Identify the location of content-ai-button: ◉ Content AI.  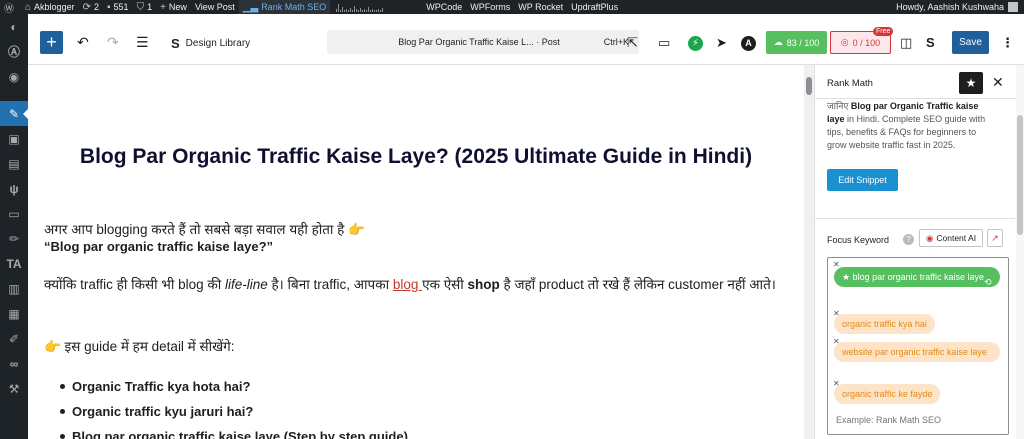
(951, 238).